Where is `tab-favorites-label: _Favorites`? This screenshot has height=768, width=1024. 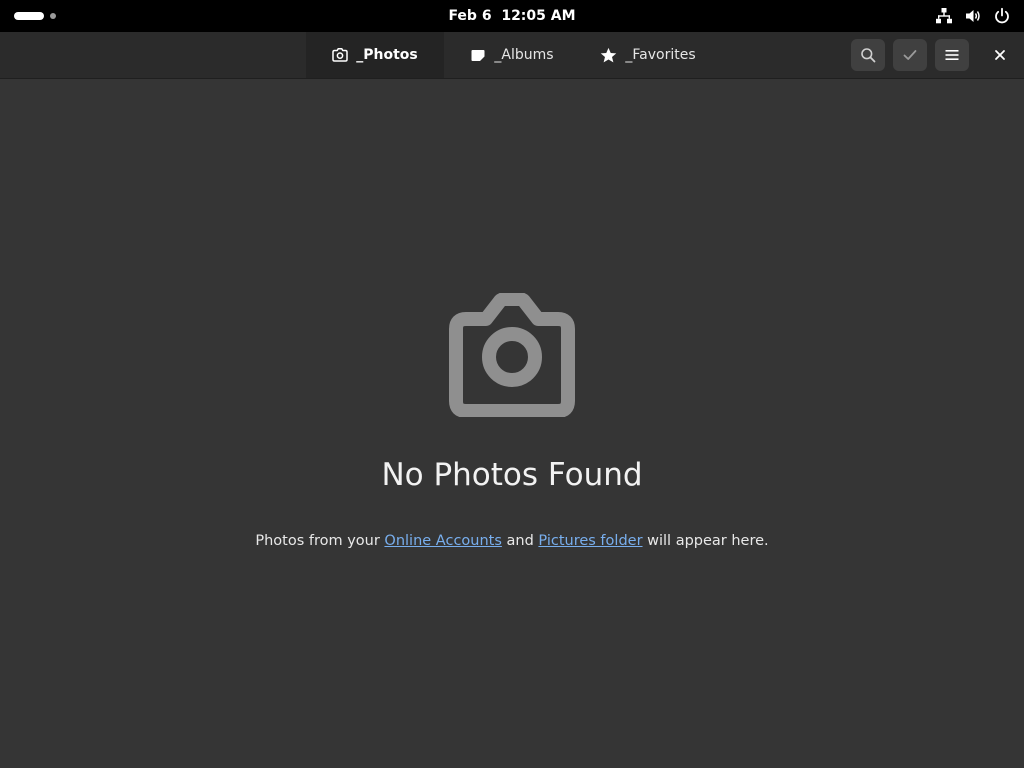 tab-favorites-label: _Favorites is located at coordinates (660, 55).